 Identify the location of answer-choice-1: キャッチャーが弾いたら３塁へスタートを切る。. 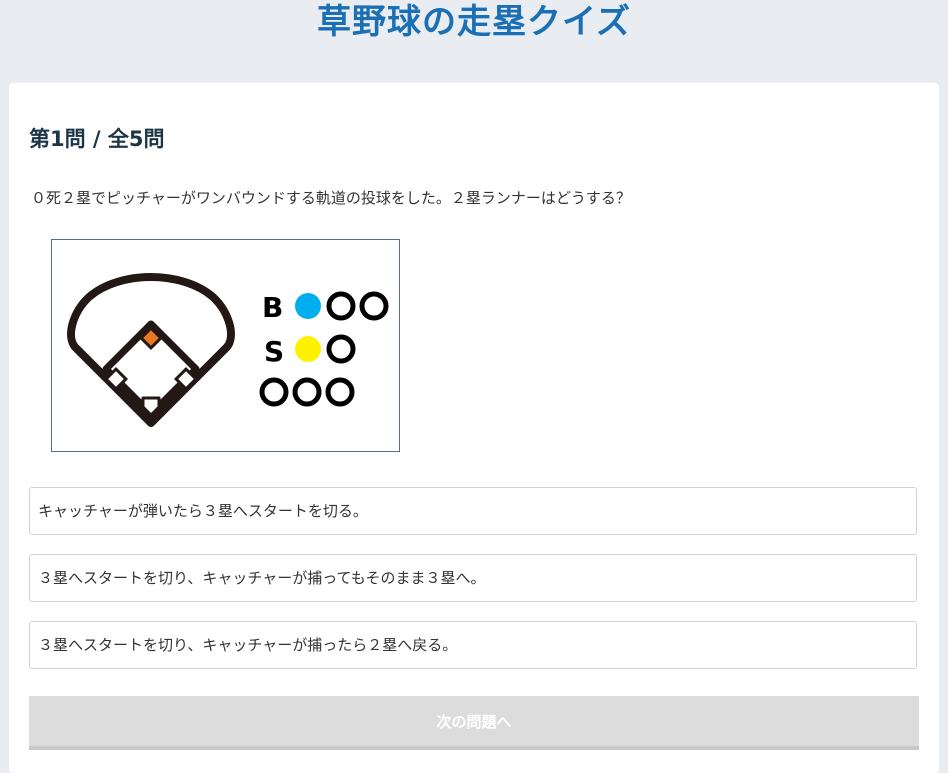
(473, 511).